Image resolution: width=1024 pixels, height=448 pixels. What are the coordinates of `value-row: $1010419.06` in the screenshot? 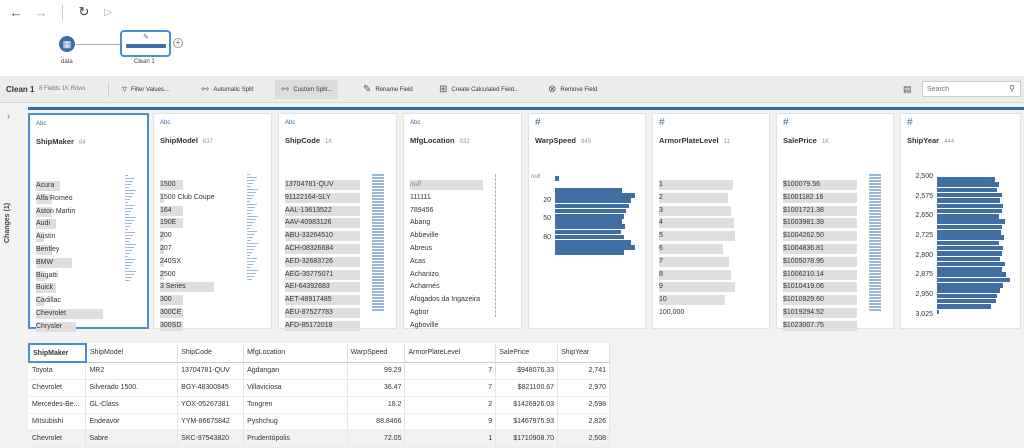 It's located at (820, 287).